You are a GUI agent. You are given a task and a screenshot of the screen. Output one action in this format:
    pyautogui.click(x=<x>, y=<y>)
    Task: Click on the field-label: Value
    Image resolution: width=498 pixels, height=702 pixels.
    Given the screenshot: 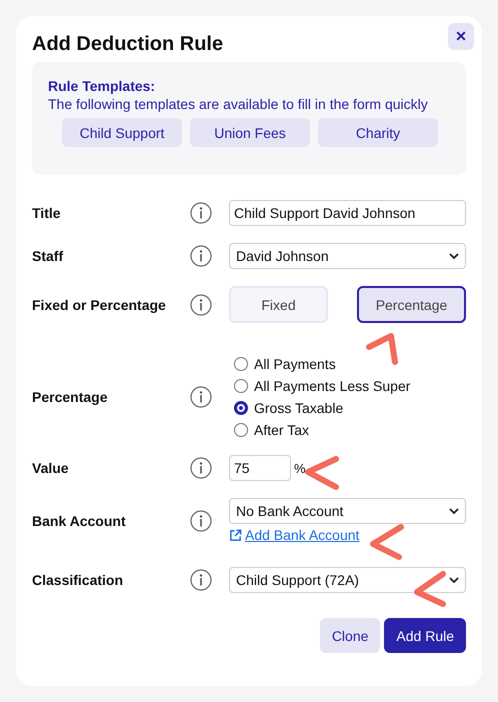 What is the action you would take?
    pyautogui.click(x=51, y=468)
    